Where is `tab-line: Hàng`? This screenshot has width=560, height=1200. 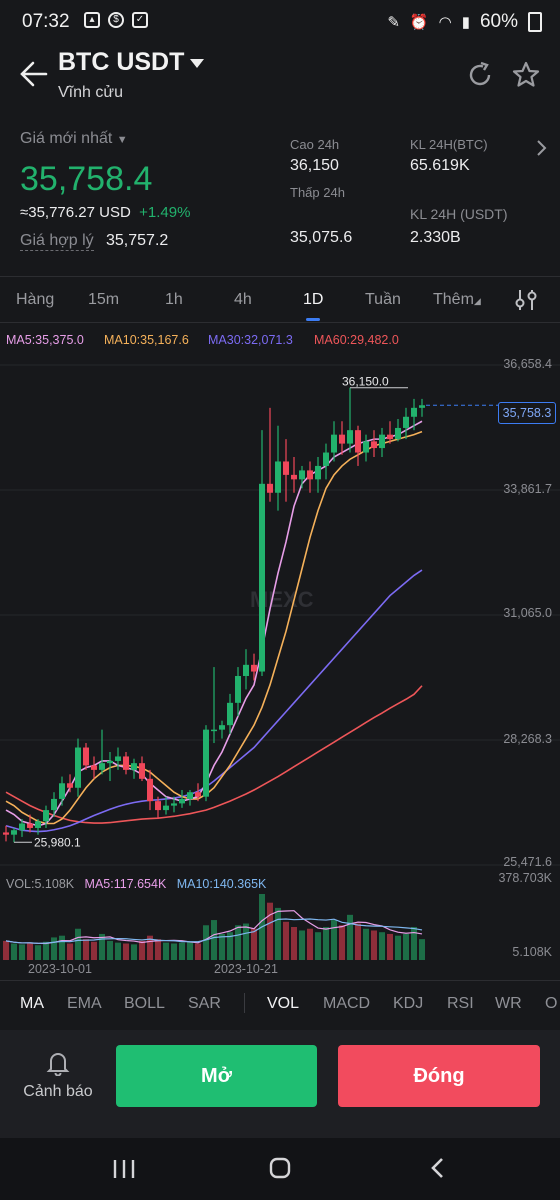 tab-line: Hàng is located at coordinates (35, 300).